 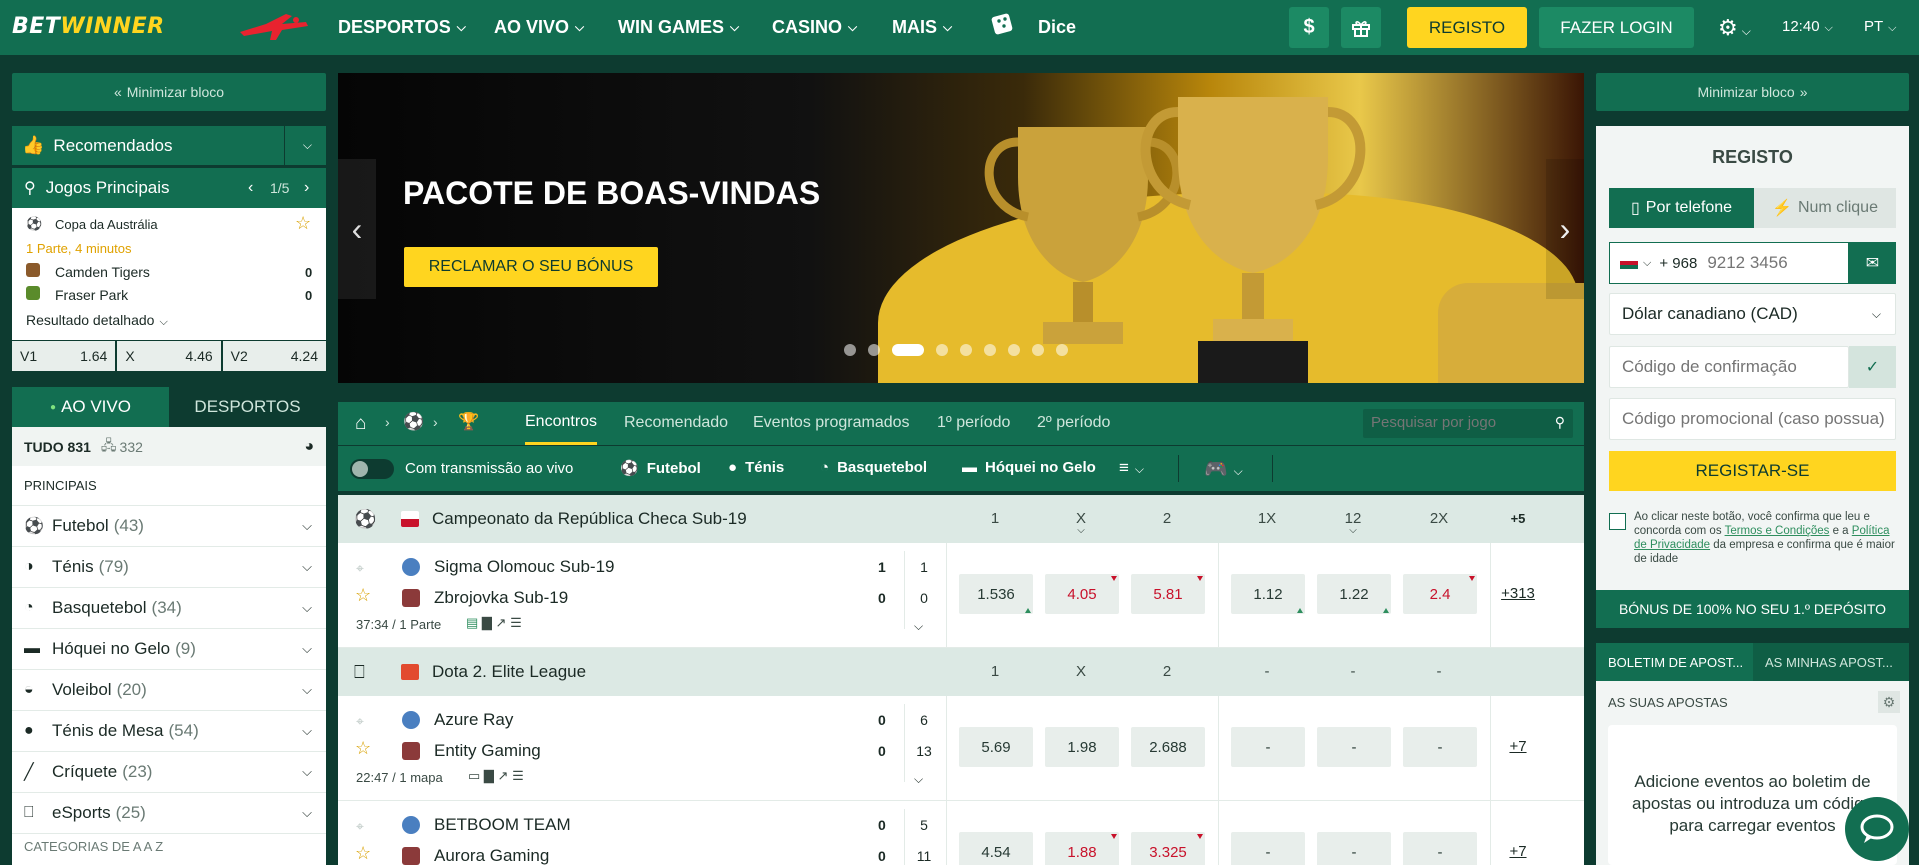 What do you see at coordinates (996, 594) in the screenshot?
I see `odds-button: 1.536` at bounding box center [996, 594].